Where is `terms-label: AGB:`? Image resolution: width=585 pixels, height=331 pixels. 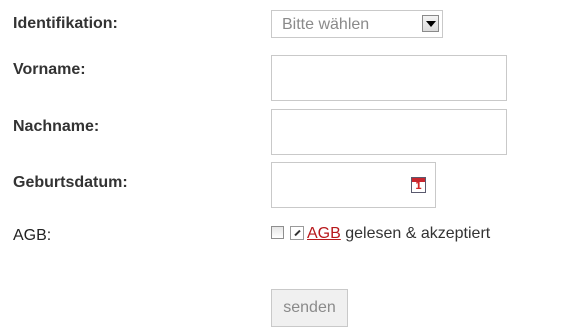 terms-label: AGB: is located at coordinates (32, 235).